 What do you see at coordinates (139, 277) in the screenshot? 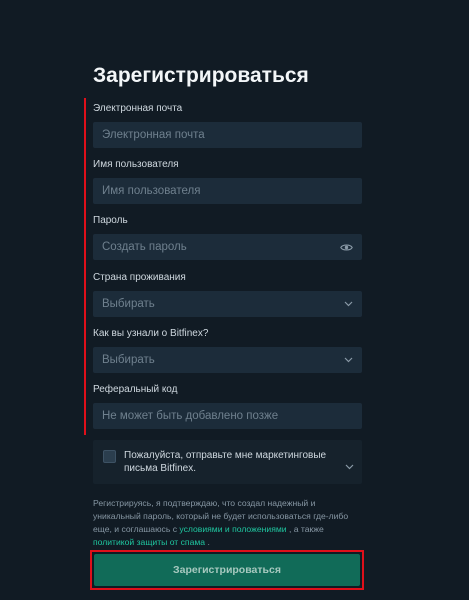
I see `country-label: Страна проживания` at bounding box center [139, 277].